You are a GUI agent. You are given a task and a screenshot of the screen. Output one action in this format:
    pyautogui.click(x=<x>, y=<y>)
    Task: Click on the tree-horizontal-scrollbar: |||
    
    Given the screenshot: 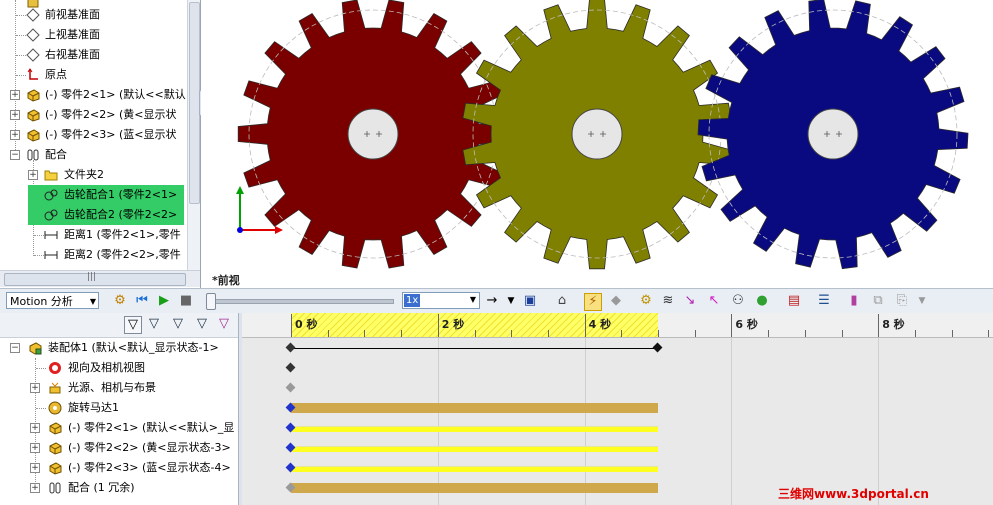 What is the action you would take?
    pyautogui.click(x=100, y=278)
    